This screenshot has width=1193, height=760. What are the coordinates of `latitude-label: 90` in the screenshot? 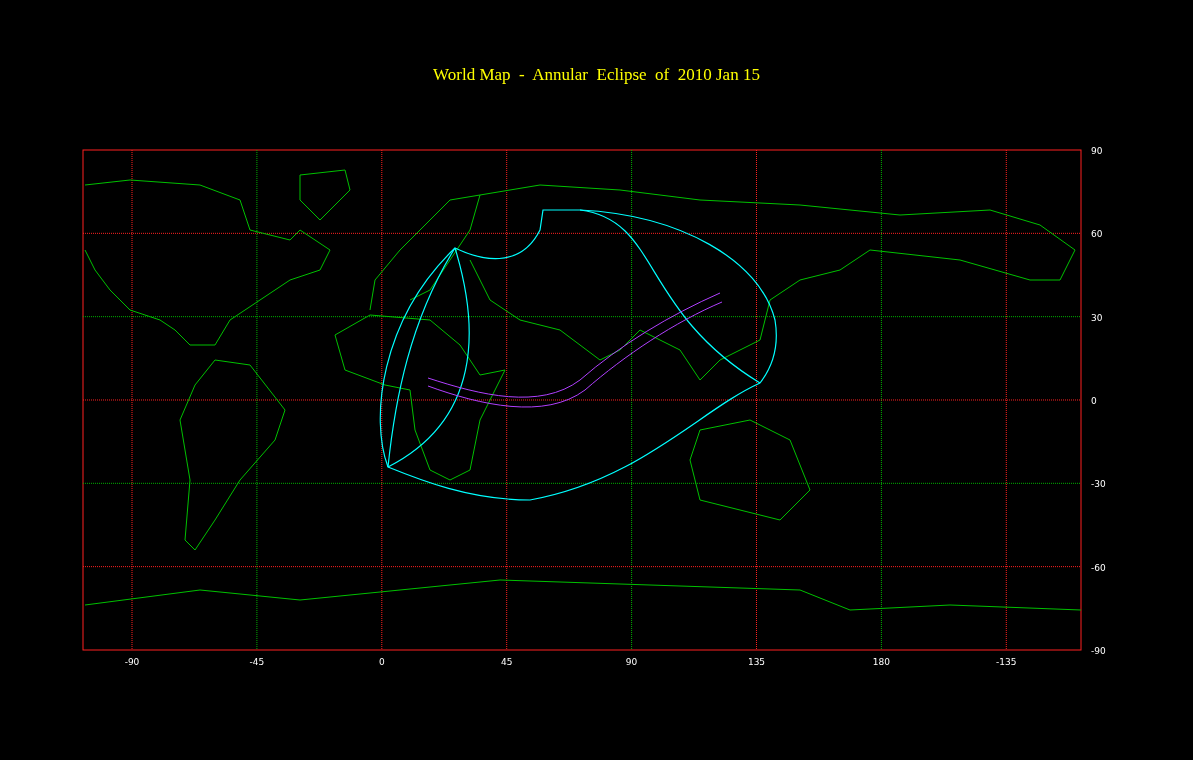 It's located at (1097, 151).